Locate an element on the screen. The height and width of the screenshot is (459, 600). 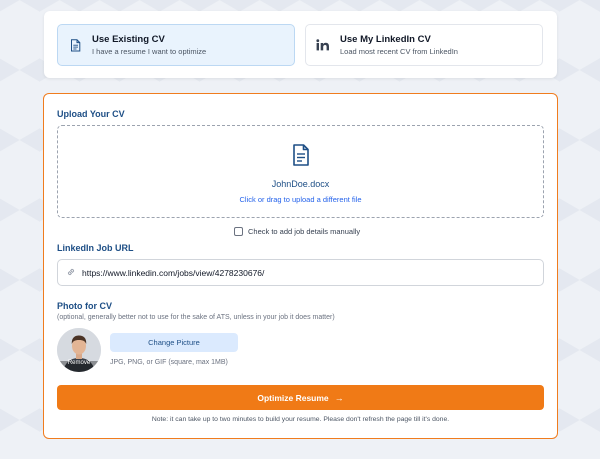
manual-details-checkbox is located at coordinates (238, 231).